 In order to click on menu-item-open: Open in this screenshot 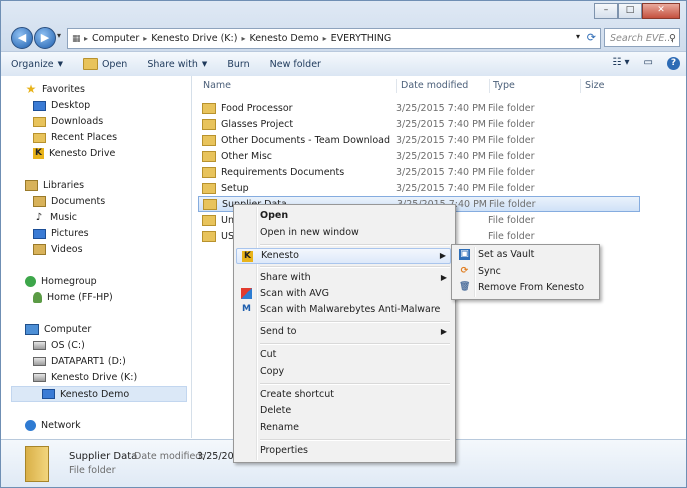, I will do `click(262, 216)`.